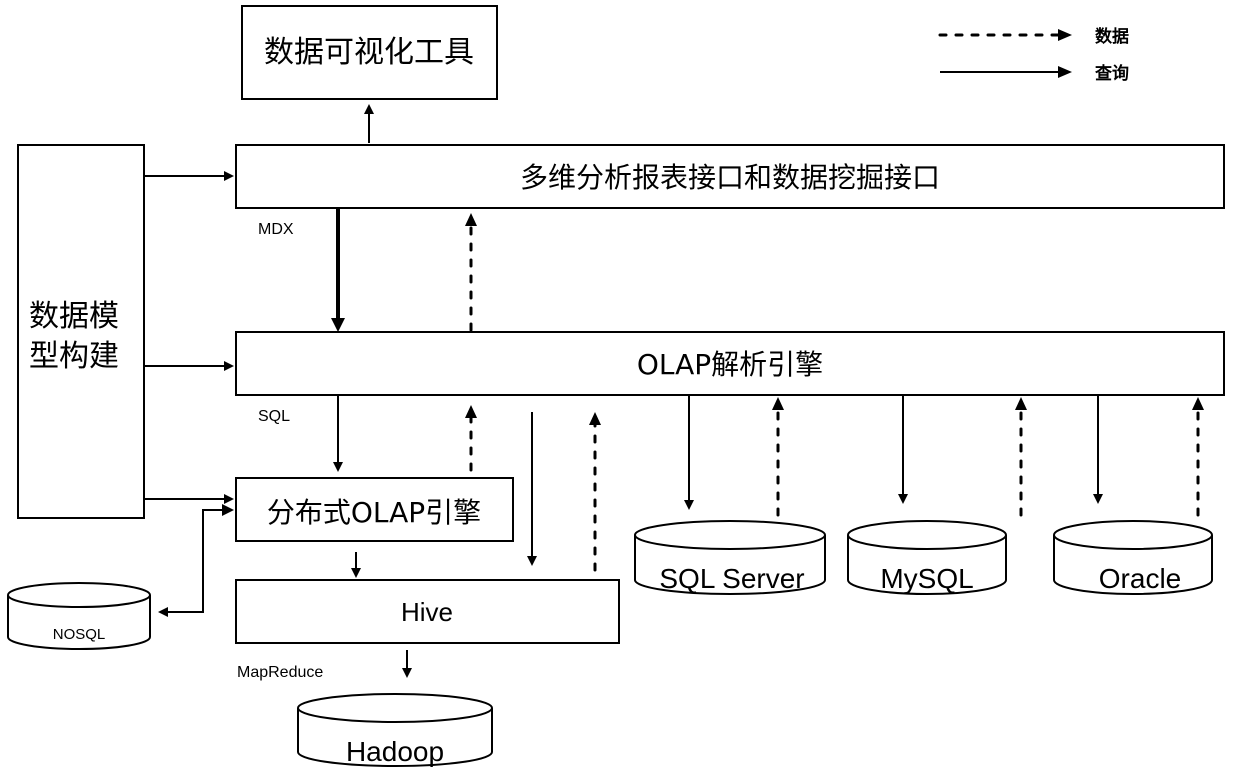  What do you see at coordinates (280, 672) in the screenshot?
I see `mapreduce-label: MapReduce` at bounding box center [280, 672].